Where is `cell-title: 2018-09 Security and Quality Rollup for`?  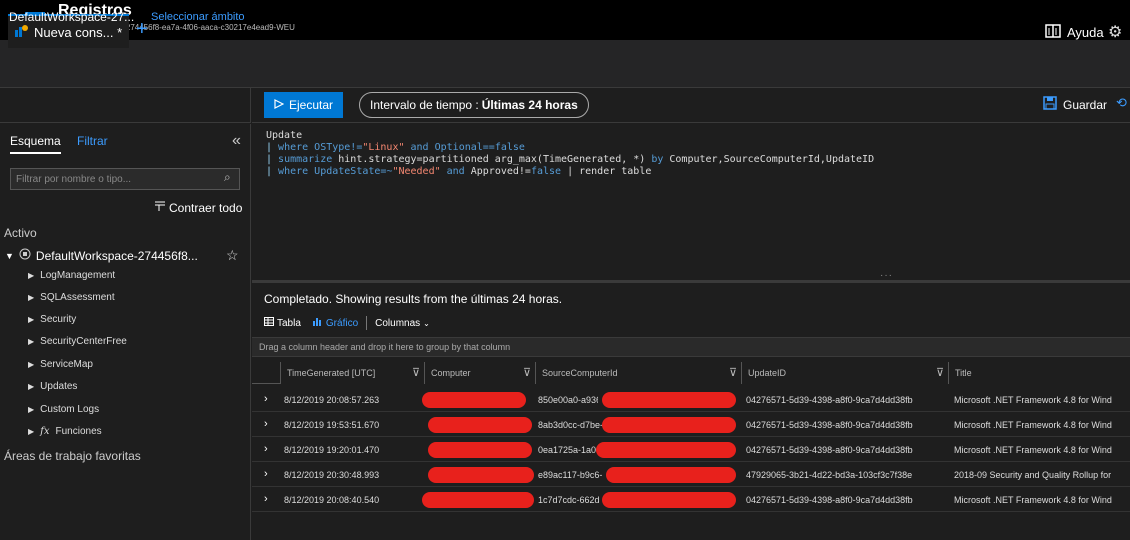
cell-title: 2018-09 Security and Quality Rollup for is located at coordinates (1033, 475).